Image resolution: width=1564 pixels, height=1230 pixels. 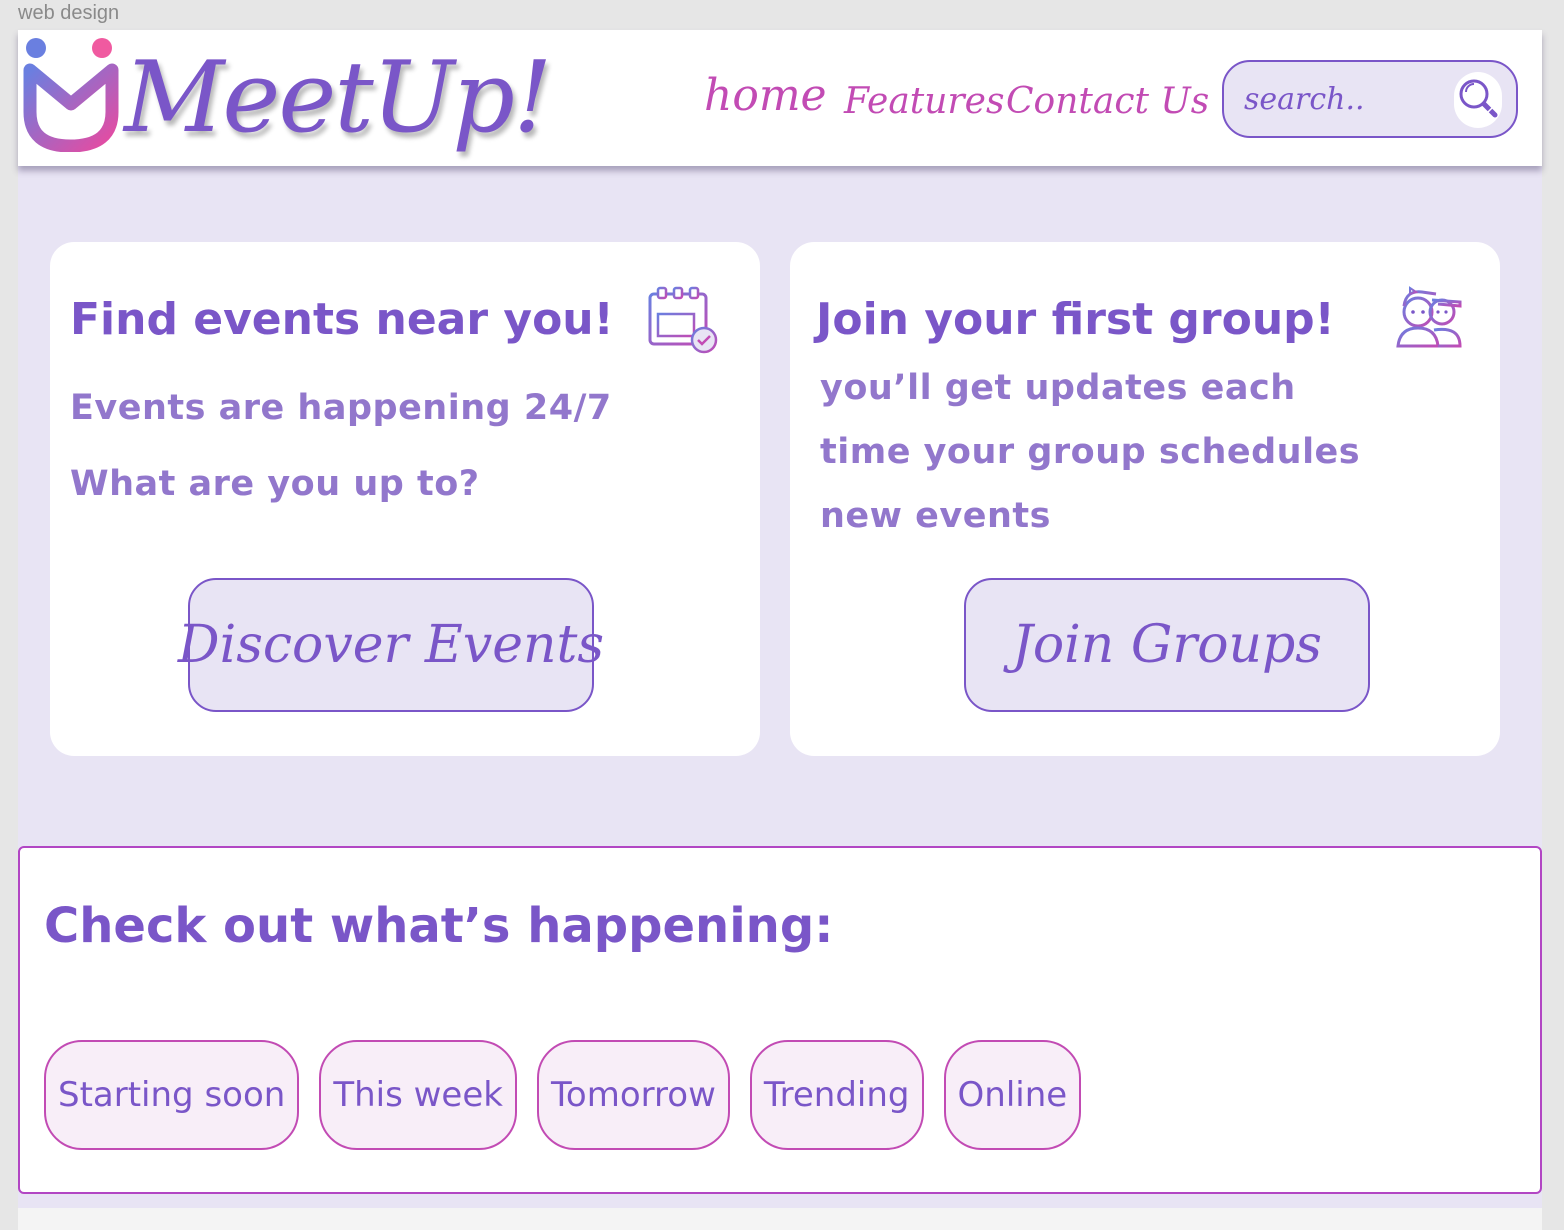 I want to click on search-button, so click(x=1478, y=100).